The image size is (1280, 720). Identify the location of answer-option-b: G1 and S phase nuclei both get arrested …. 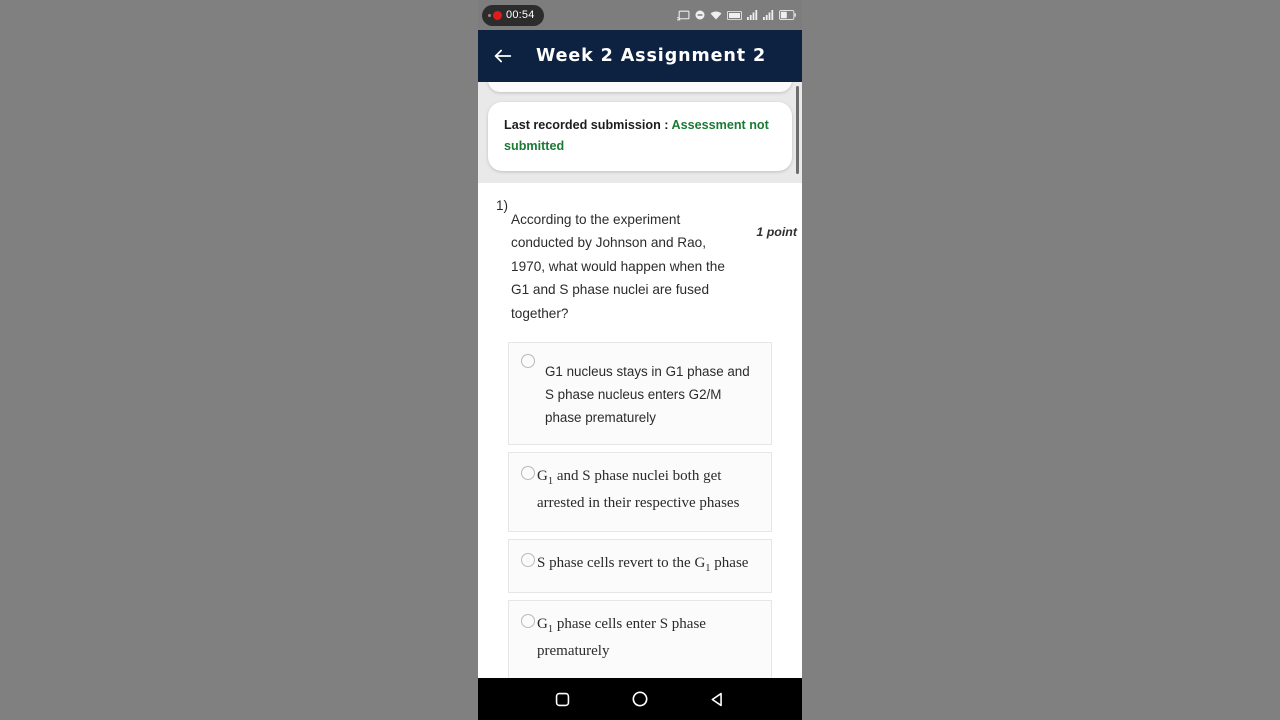
(640, 491).